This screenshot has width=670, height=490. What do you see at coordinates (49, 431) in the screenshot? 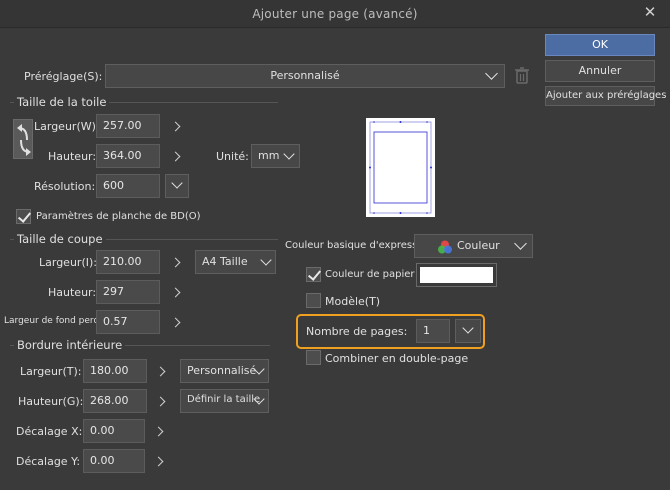
I see `offset-x-label: Décalage X:` at bounding box center [49, 431].